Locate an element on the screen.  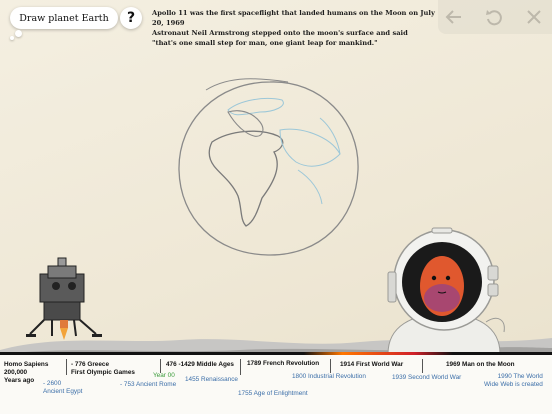
event-renaissance: 1455 Renaissance is located at coordinates (211, 380).